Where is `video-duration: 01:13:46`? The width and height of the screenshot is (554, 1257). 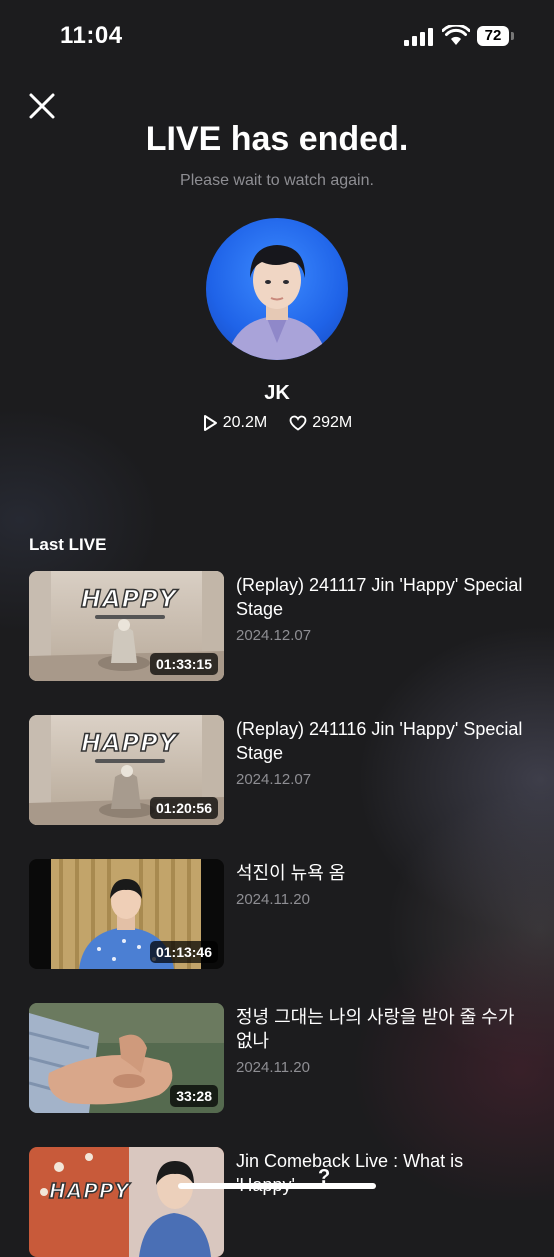 video-duration: 01:13:46 is located at coordinates (183, 952).